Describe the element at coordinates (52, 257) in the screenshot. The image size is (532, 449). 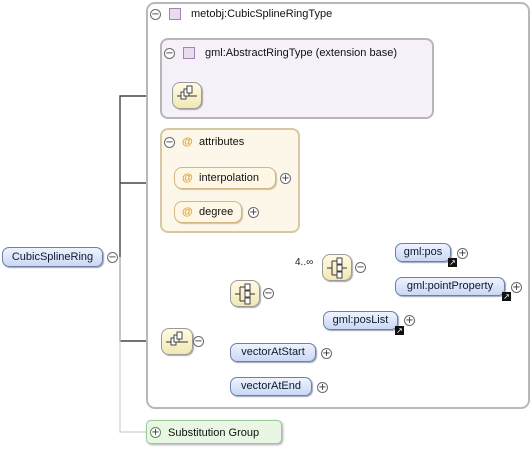
I see `root-element: CubicSplineRing` at that location.